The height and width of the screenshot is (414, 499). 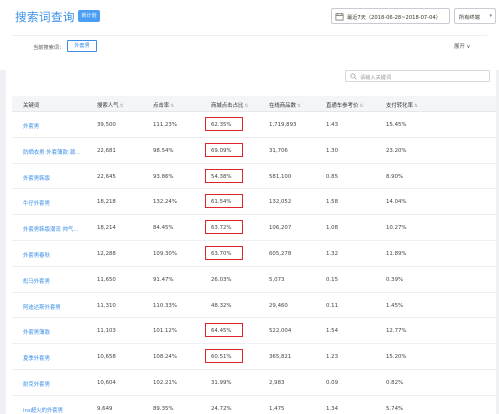 I want to click on mall-ratio-cell: 63.72%, so click(x=221, y=228).